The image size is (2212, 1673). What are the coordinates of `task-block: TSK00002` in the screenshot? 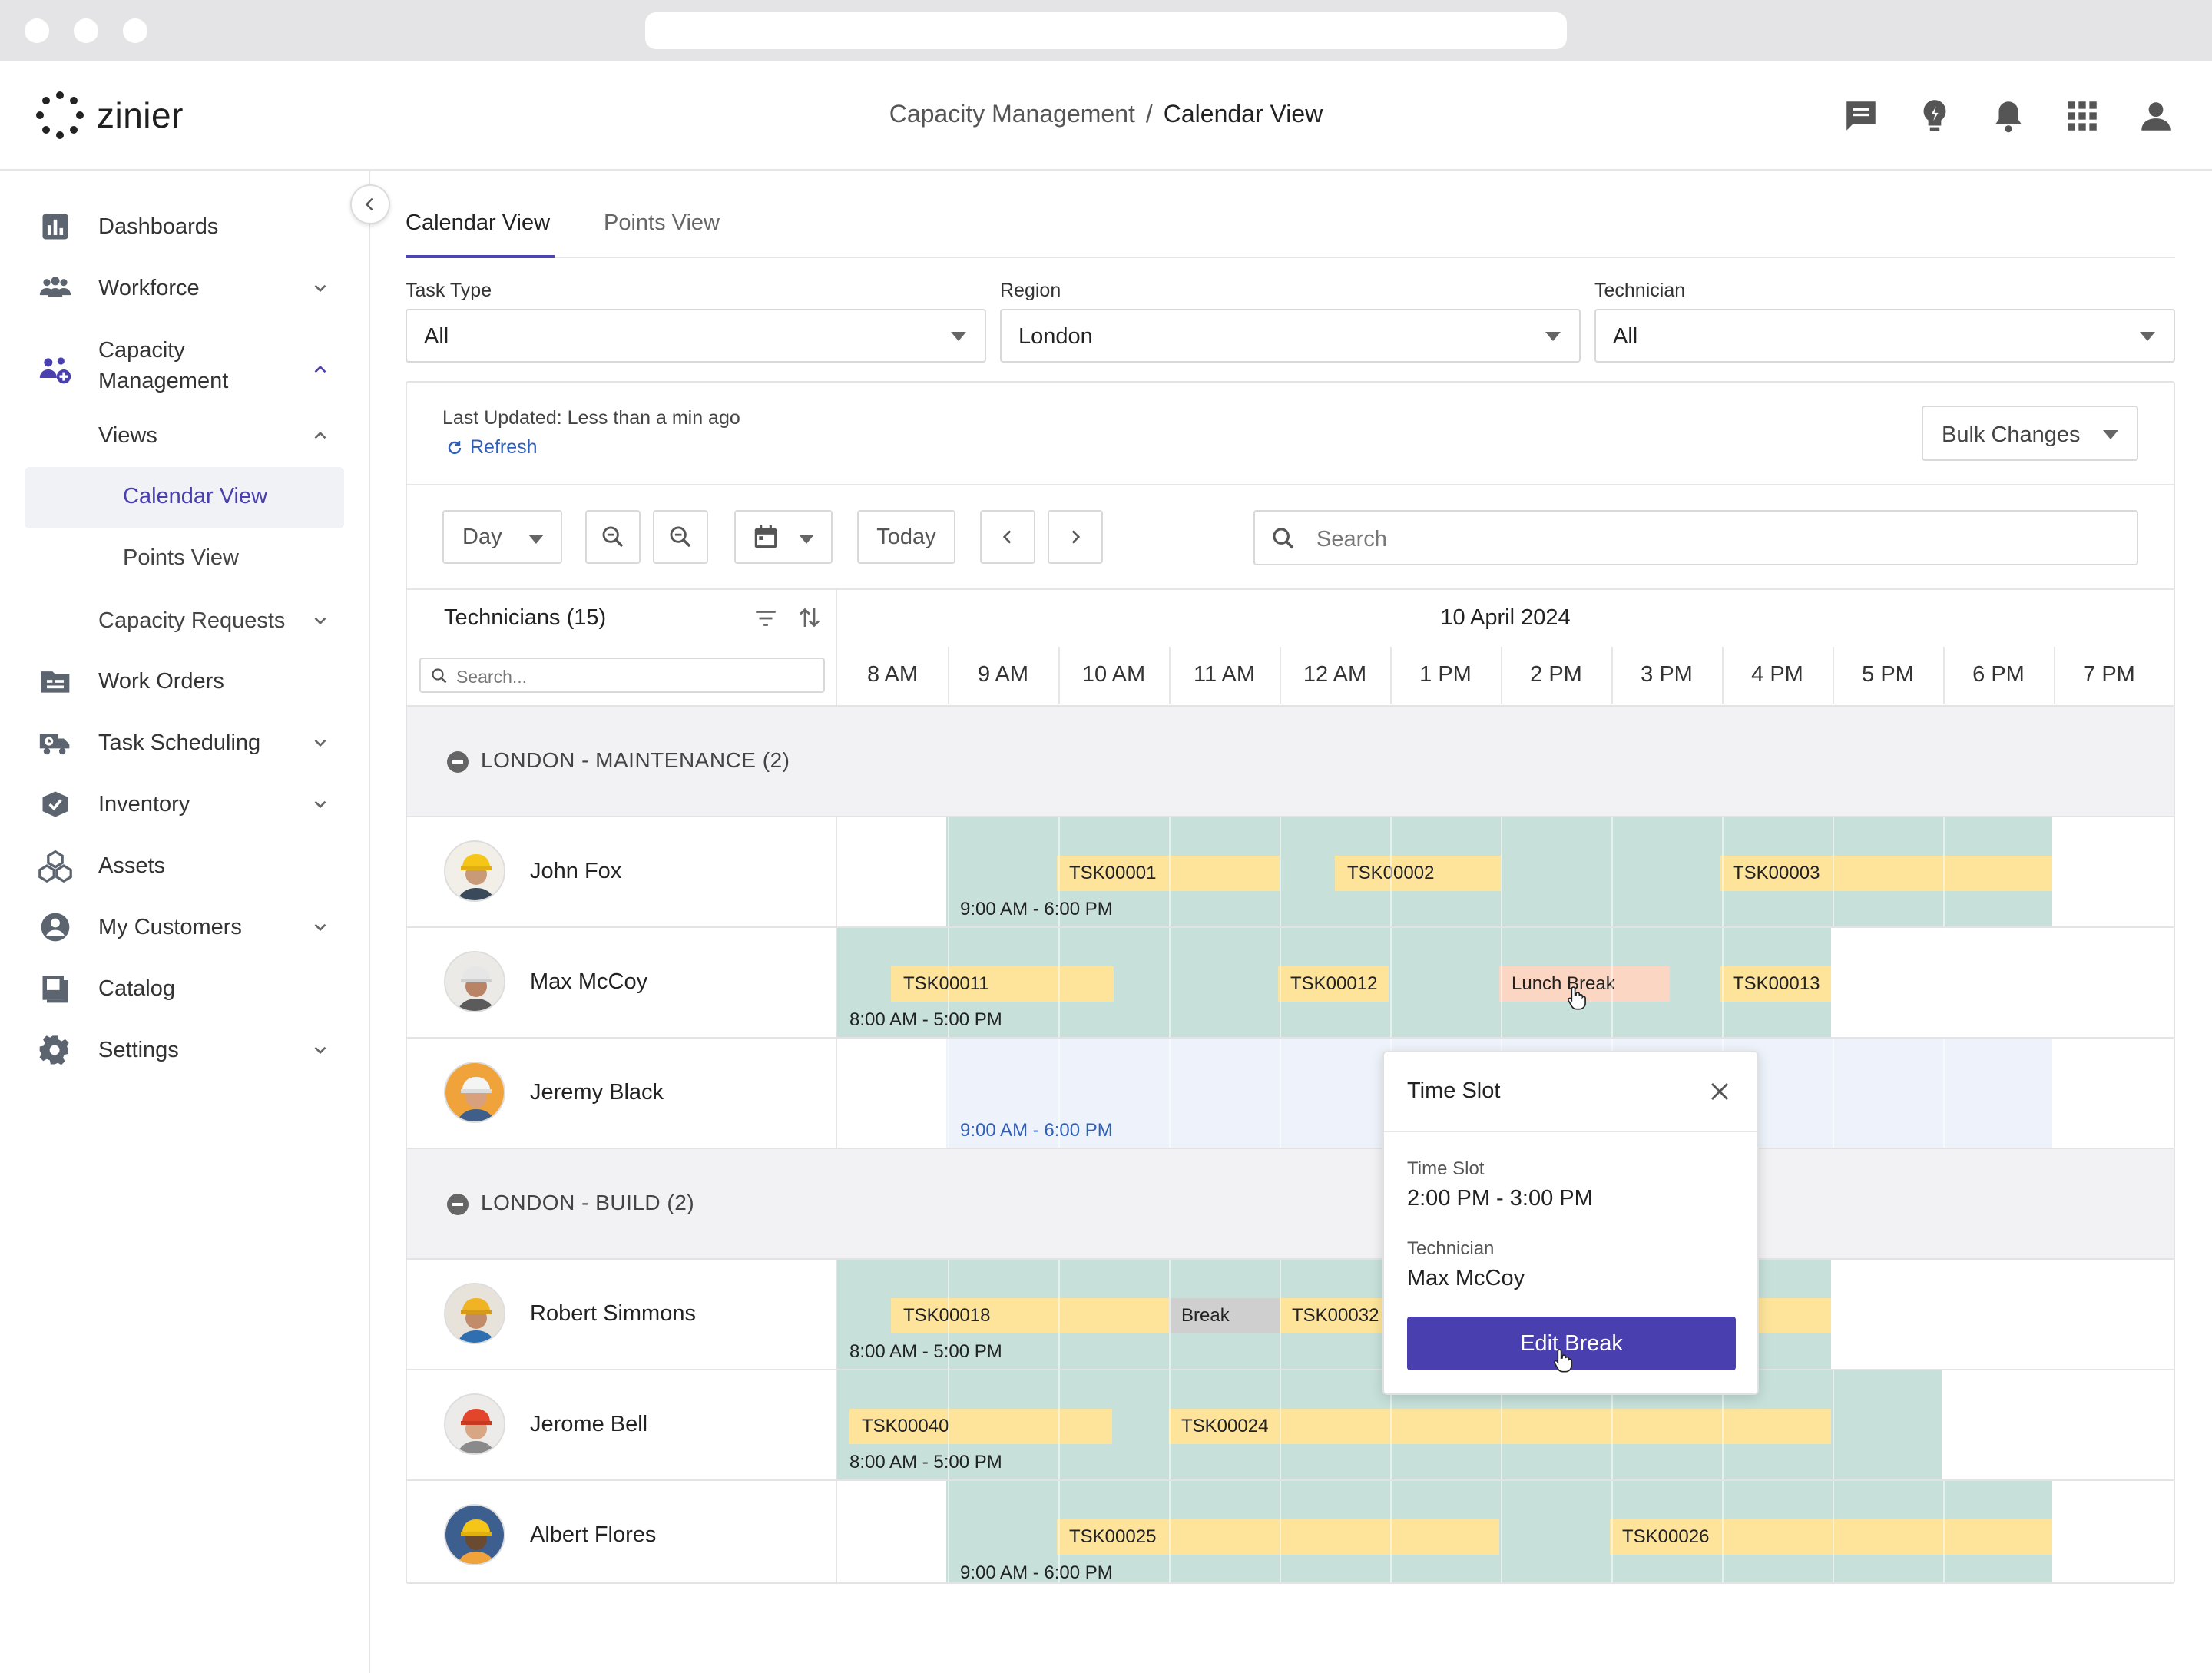 It's located at (1418, 873).